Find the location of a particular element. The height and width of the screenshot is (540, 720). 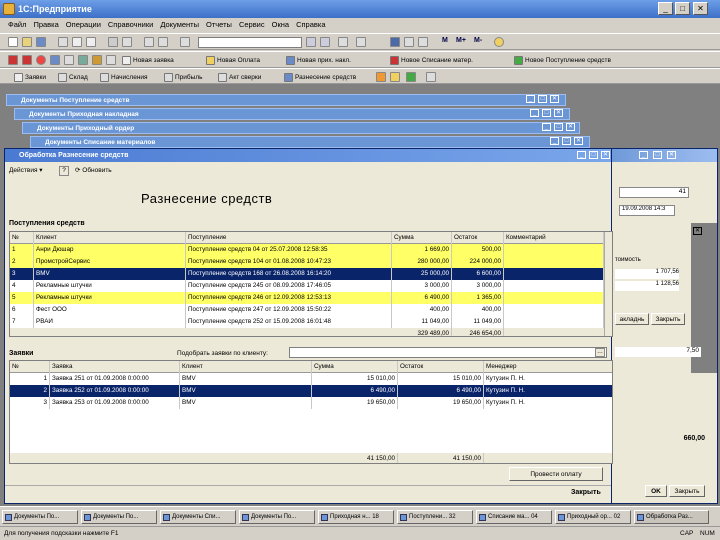

maximize-button: □ is located at coordinates (682, 8).